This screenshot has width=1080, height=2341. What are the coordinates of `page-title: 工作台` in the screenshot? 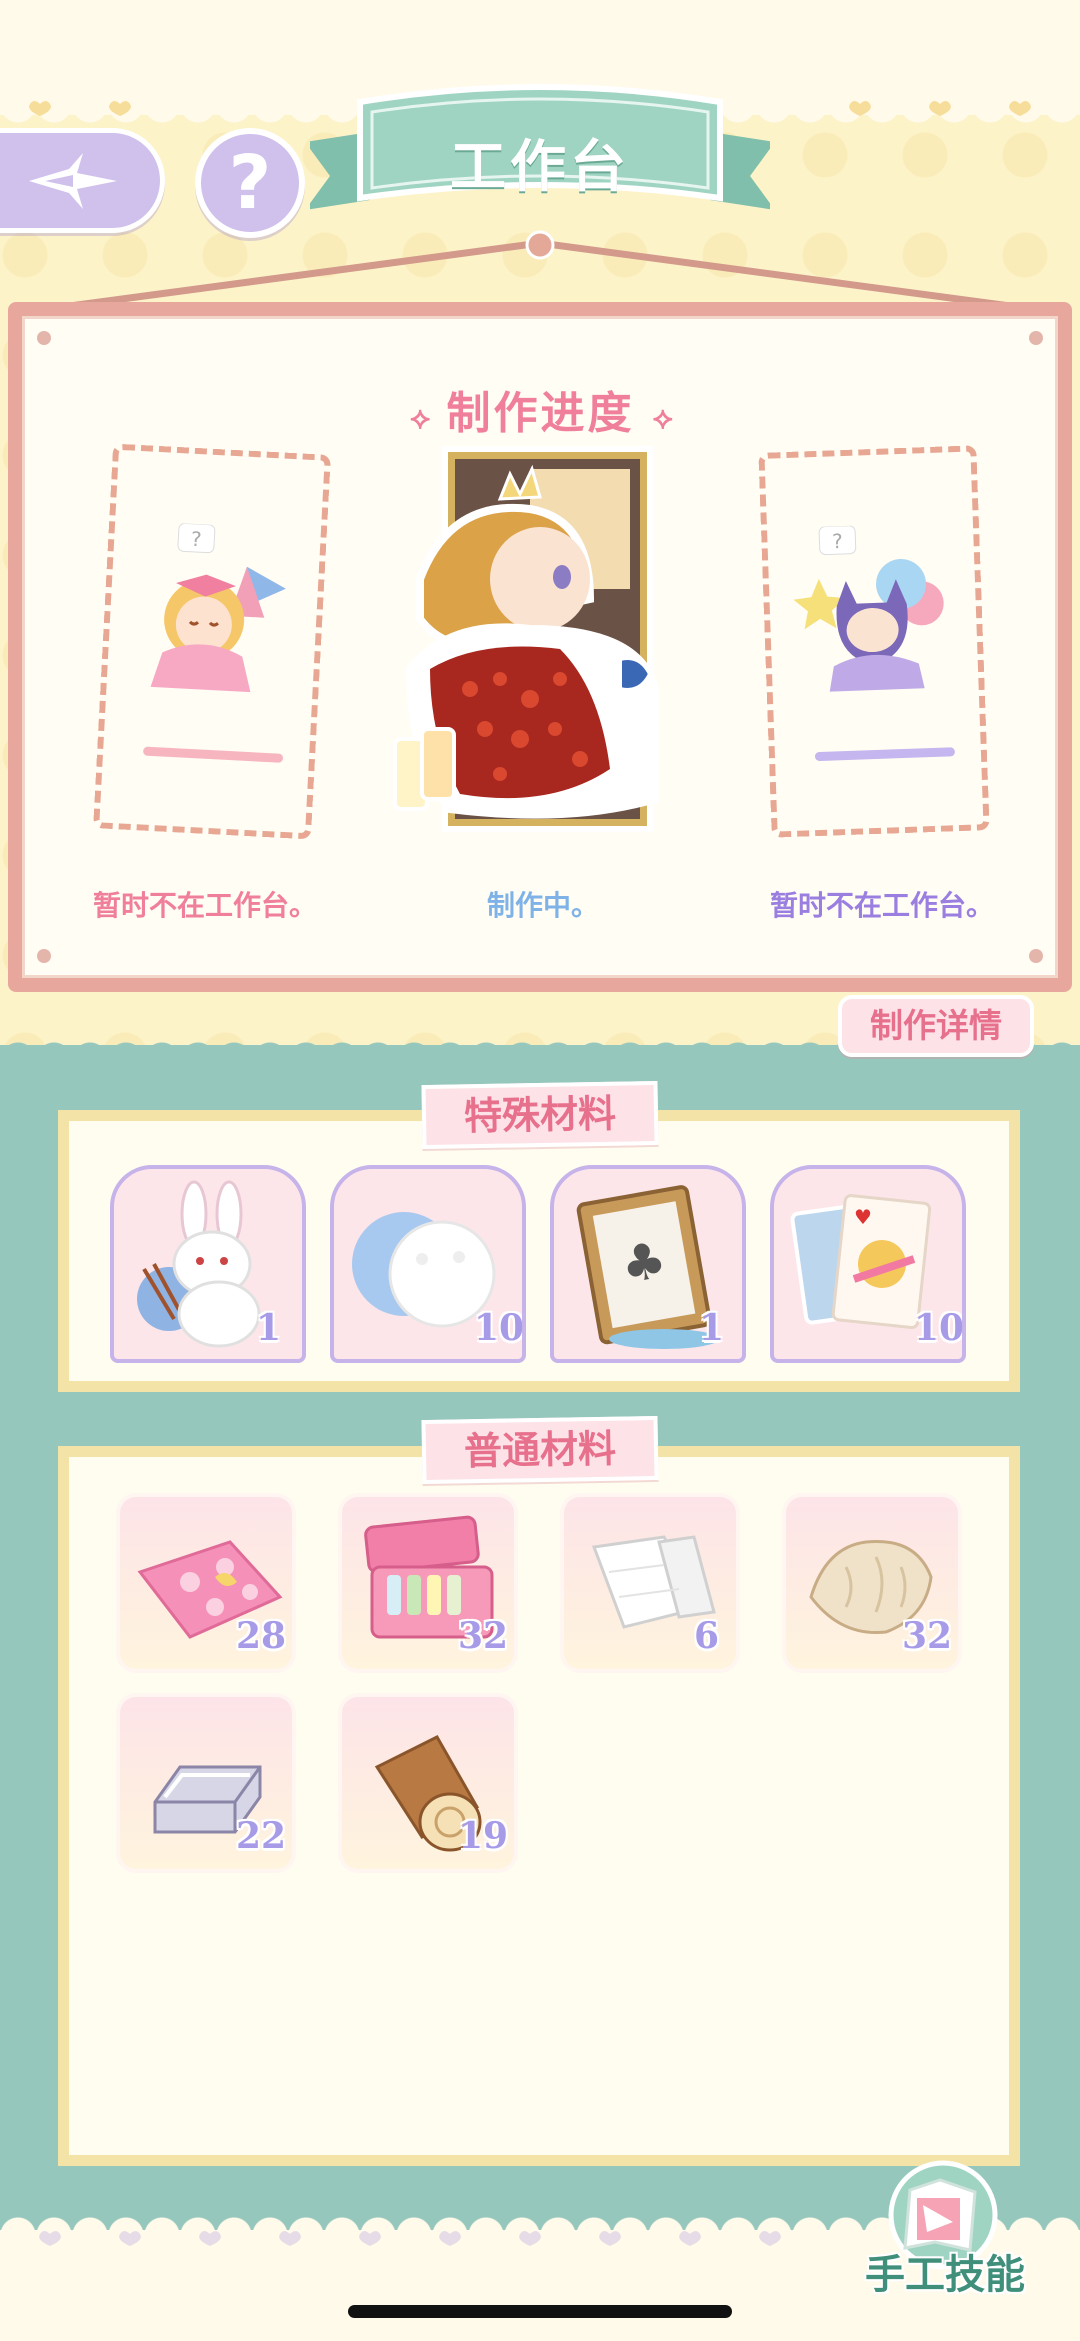 It's located at (540, 167).